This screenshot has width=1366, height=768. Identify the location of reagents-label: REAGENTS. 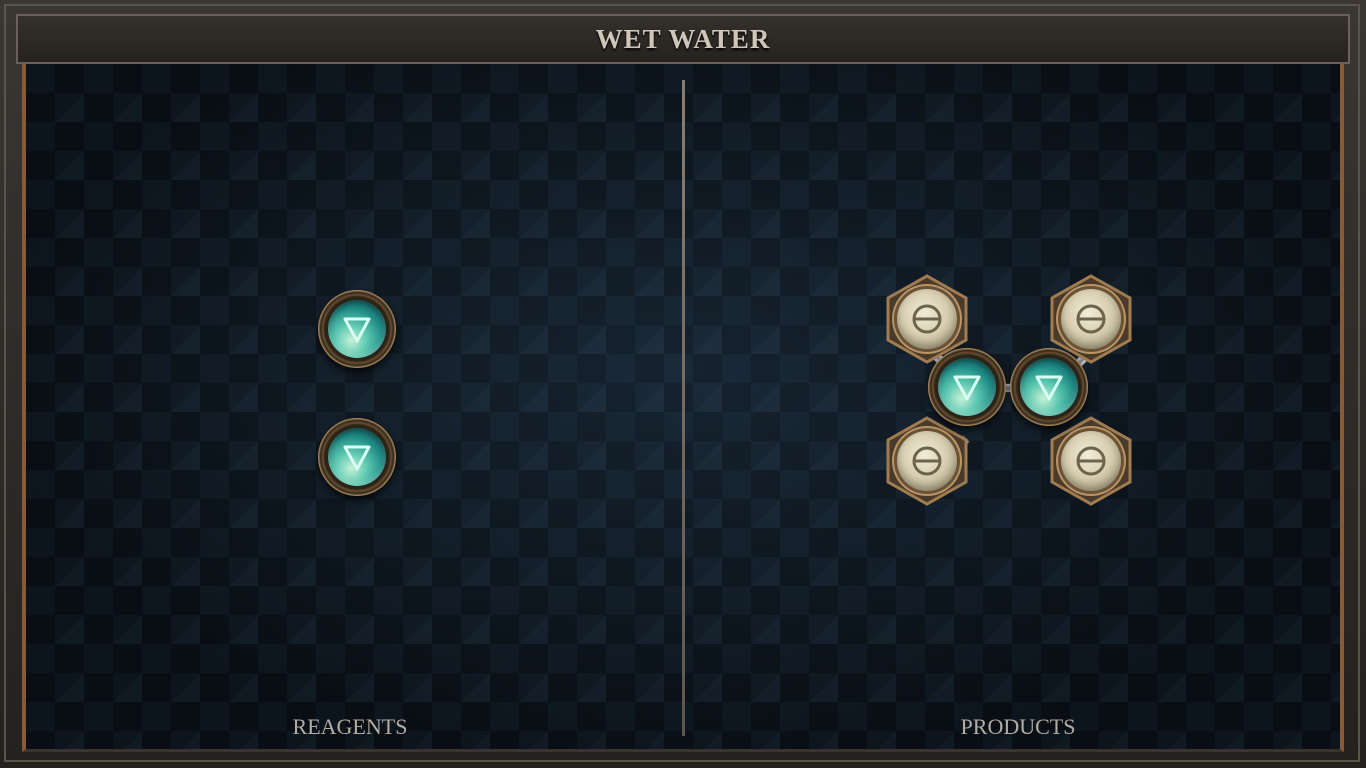
(350, 726).